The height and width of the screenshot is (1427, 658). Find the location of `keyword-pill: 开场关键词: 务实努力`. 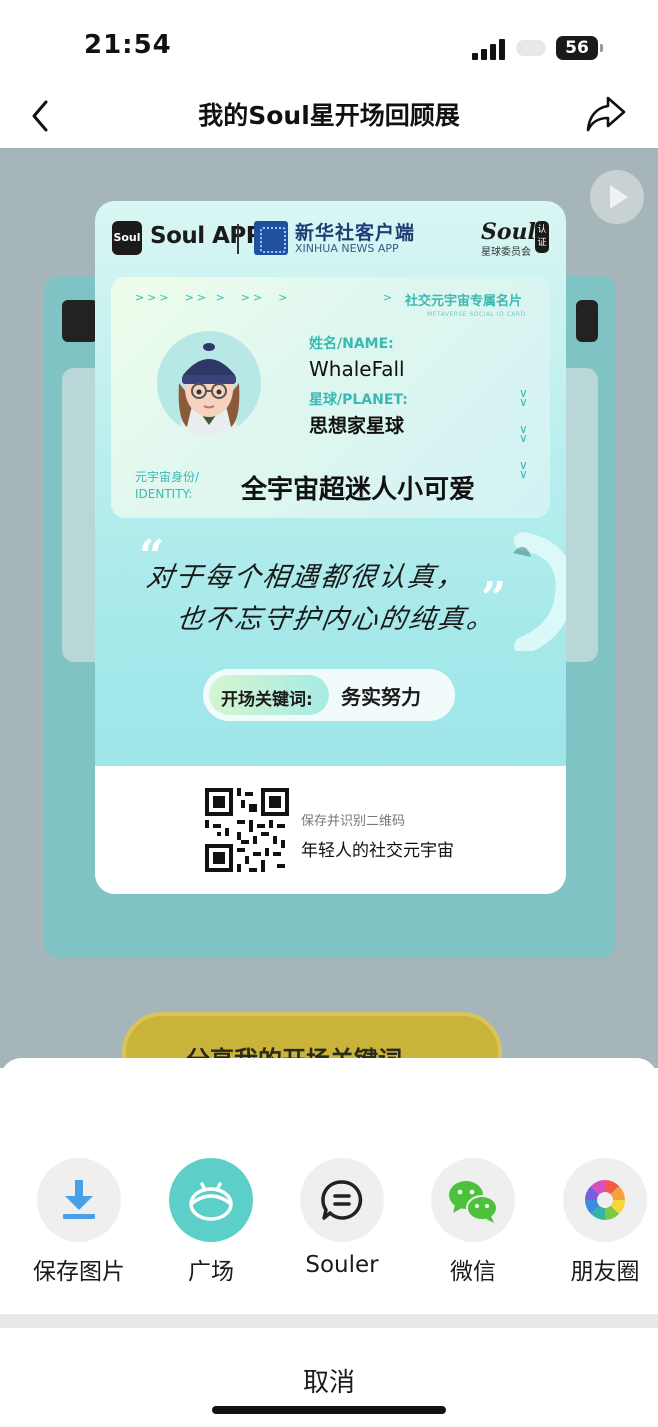

keyword-pill: 开场关键词: 务实努力 is located at coordinates (329, 695).